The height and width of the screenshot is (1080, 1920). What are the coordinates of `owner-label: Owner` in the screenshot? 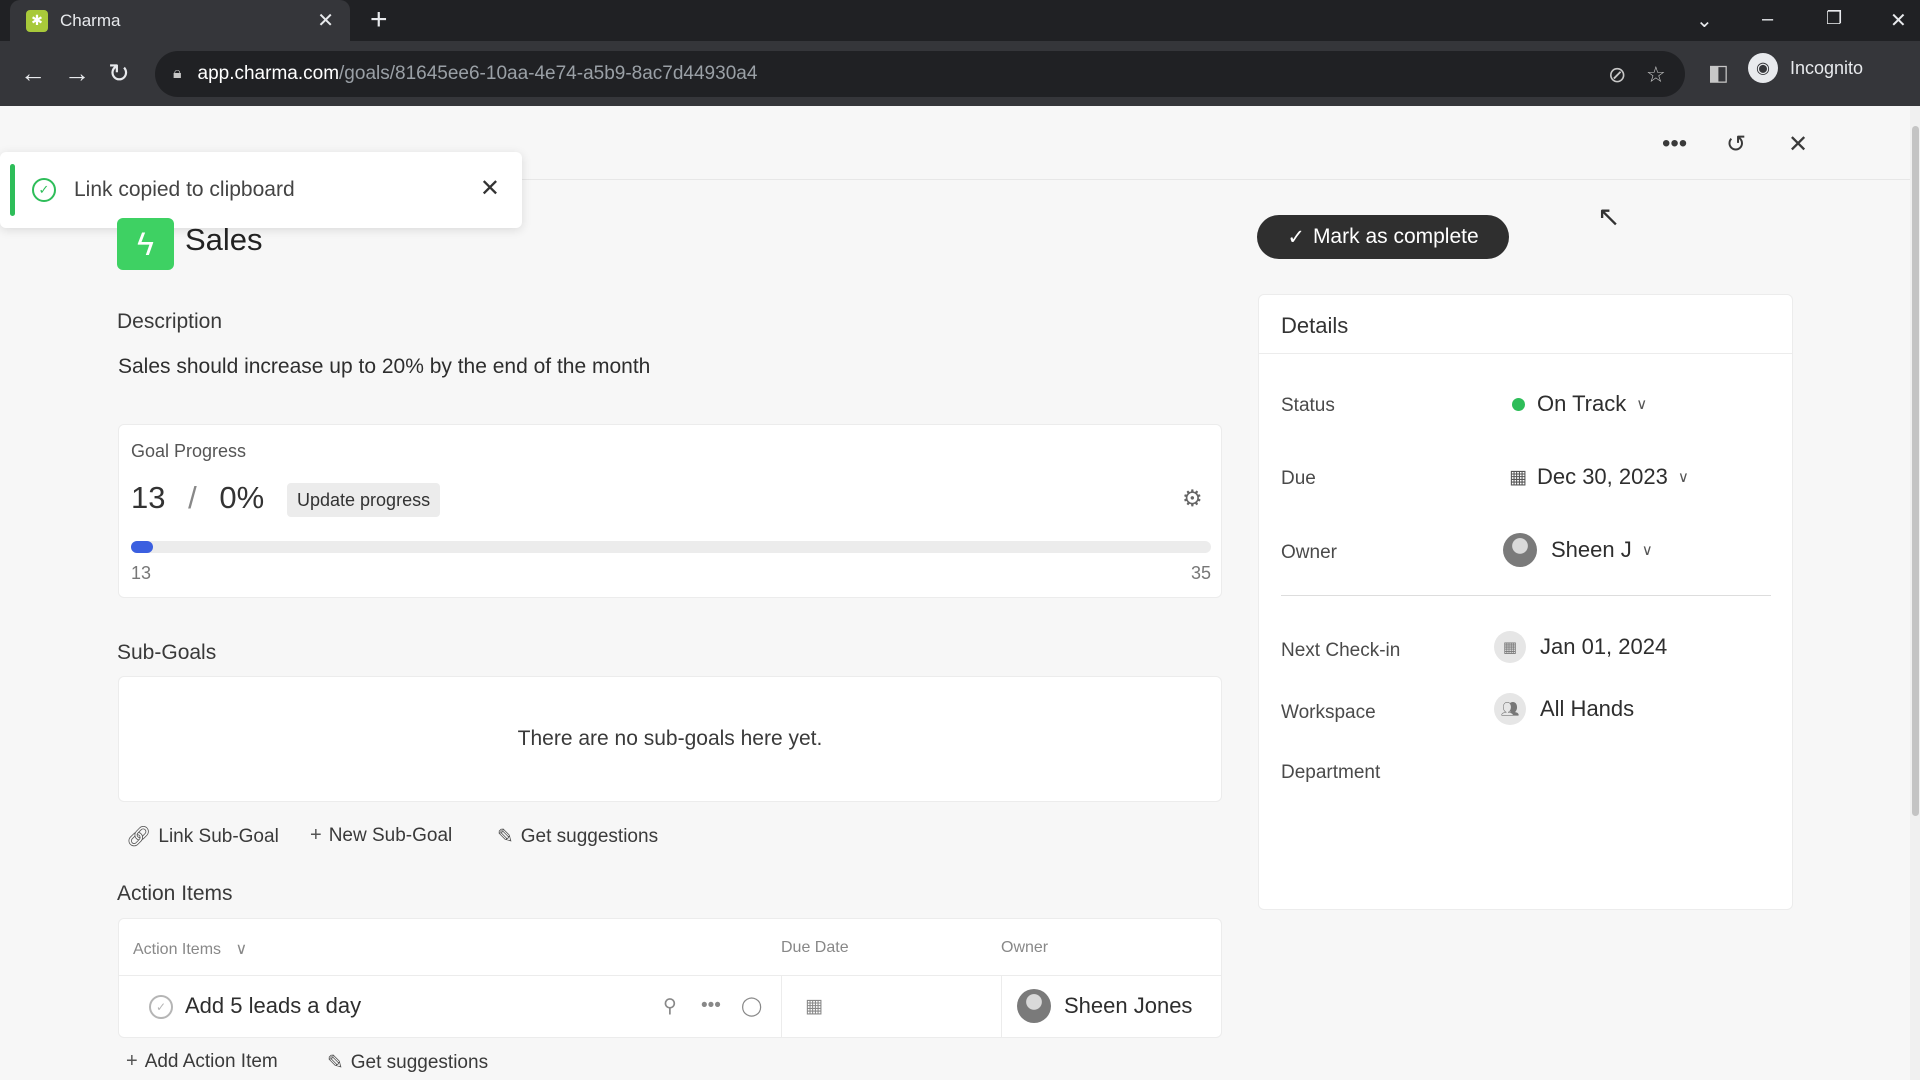 It's located at (1309, 552).